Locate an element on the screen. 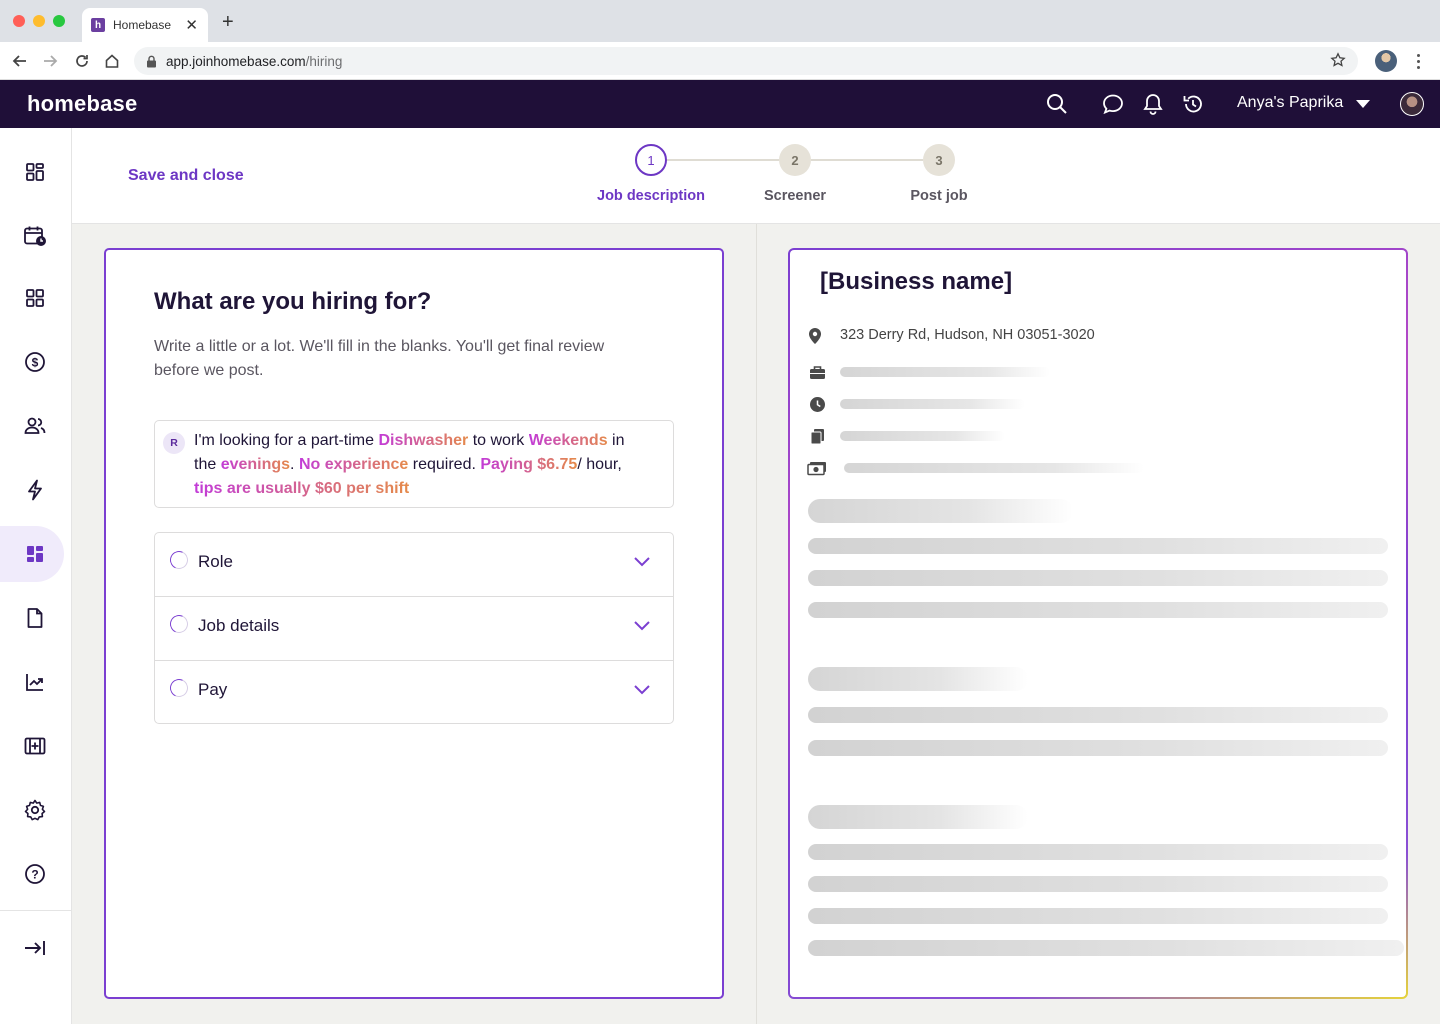 The image size is (1440, 1024). url-path: /hiring is located at coordinates (324, 61).